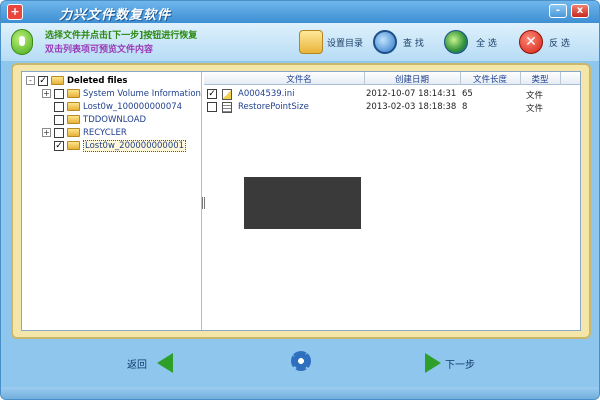 This screenshot has height=400, width=600. I want to click on file-row: ✓ A0004539.ini 2012-10-07 18:14:31 65 文件, so click(392, 94).